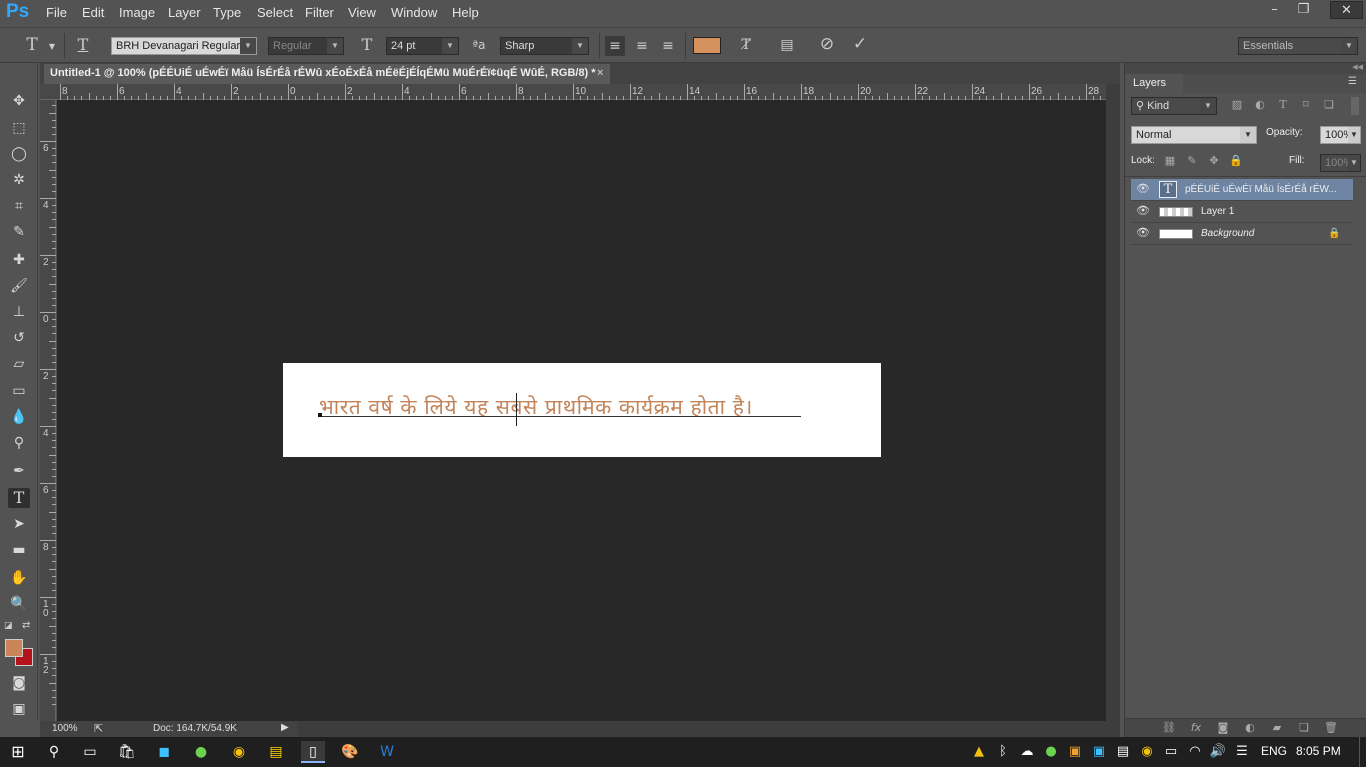 Image resolution: width=1366 pixels, height=767 pixels. Describe the element at coordinates (19, 709) in the screenshot. I see `screen-mode-icon: ▣` at that location.